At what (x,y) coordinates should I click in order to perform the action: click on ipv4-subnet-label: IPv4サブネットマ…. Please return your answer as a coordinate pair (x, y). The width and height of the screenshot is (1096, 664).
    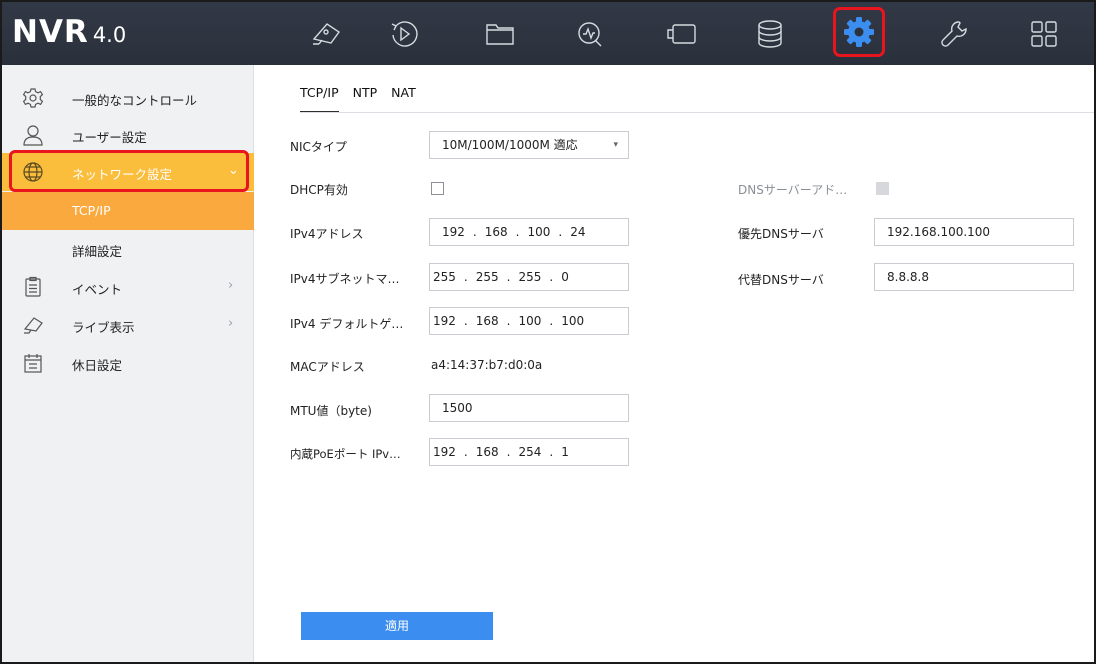
    Looking at the image, I should click on (345, 279).